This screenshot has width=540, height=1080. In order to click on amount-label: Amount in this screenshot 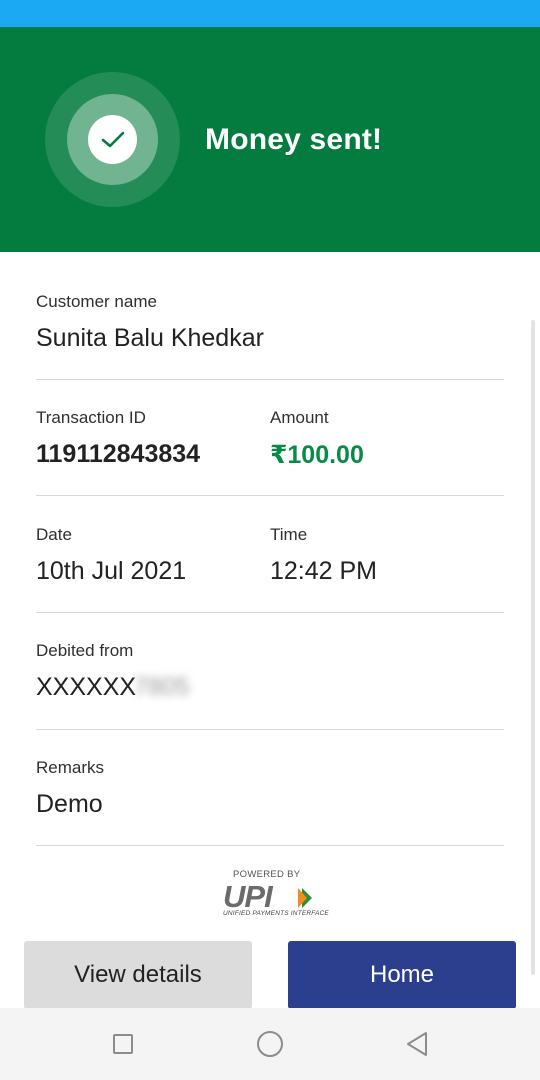, I will do `click(299, 417)`.